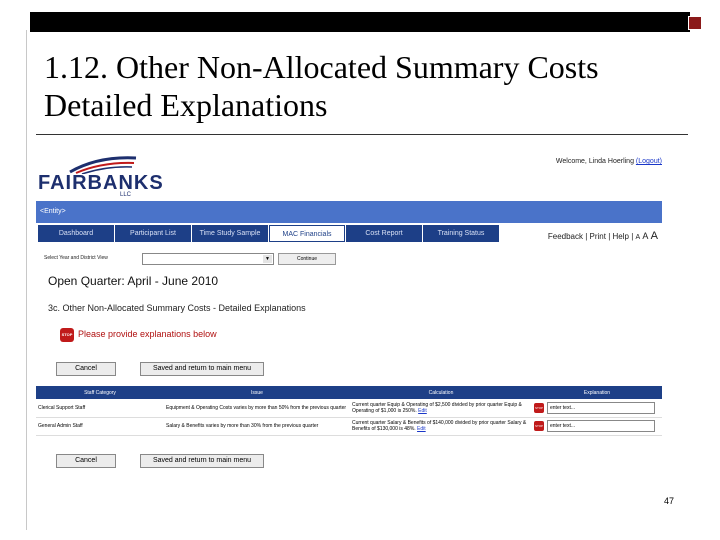  I want to click on tab-time-study-sample: Time Study Sample, so click(230, 233).